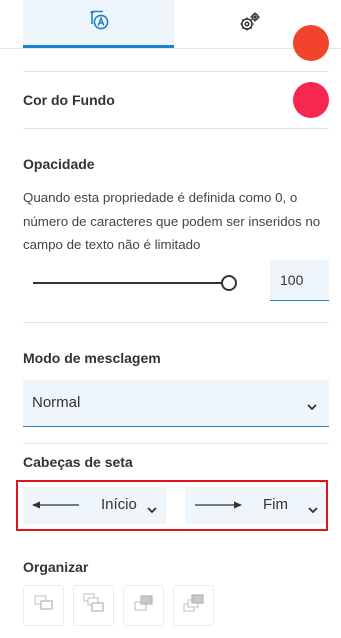 This screenshot has height=638, width=341. Describe the element at coordinates (94, 505) in the screenshot. I see `arrowhead-start-select: Início` at that location.